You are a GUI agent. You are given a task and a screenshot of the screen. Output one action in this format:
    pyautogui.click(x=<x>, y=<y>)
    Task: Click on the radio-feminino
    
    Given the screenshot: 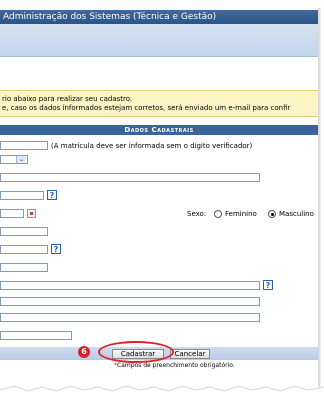 What is the action you would take?
    pyautogui.click(x=218, y=214)
    